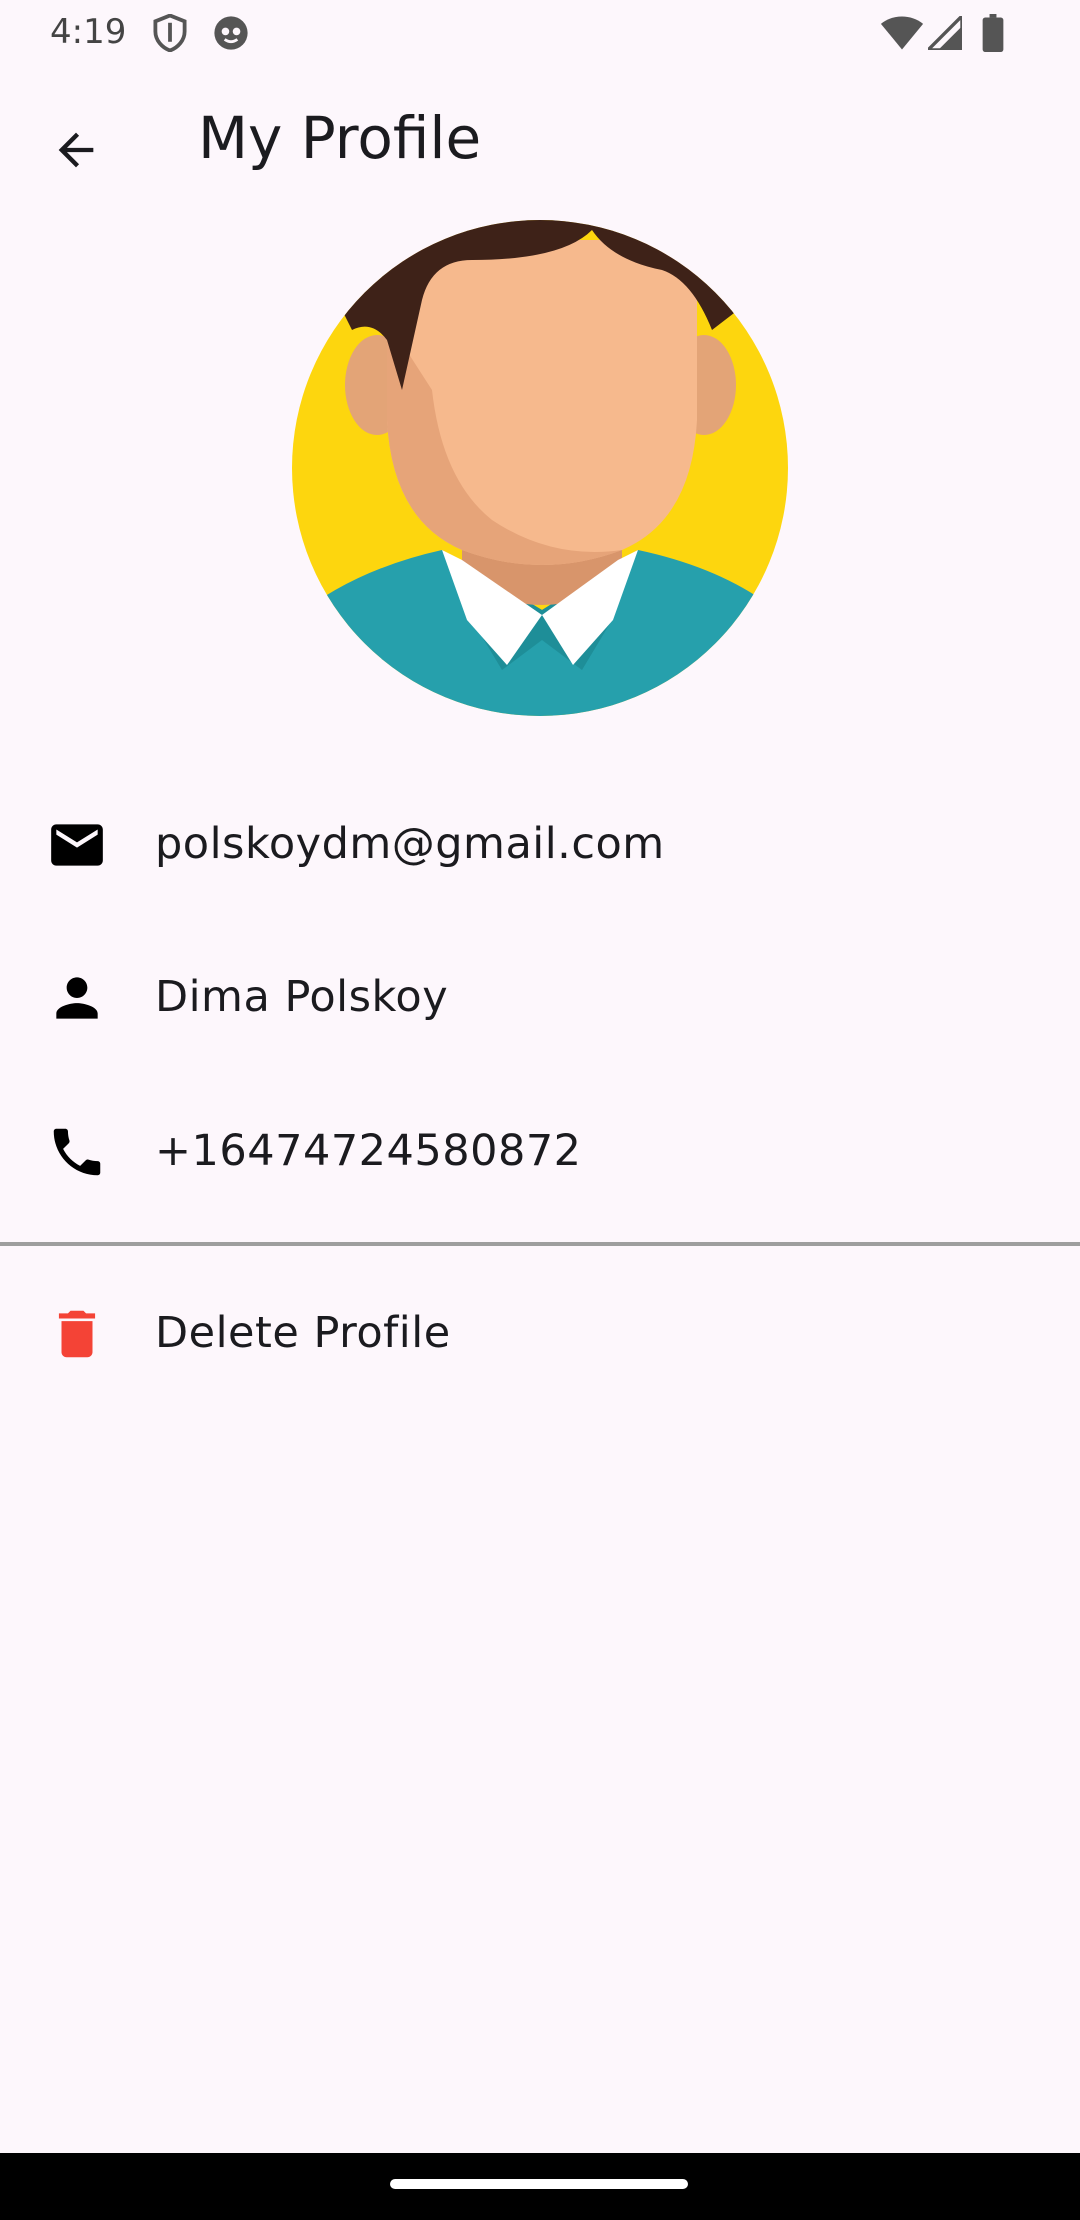  I want to click on delete-profile-button: Delete Profile, so click(540, 1334).